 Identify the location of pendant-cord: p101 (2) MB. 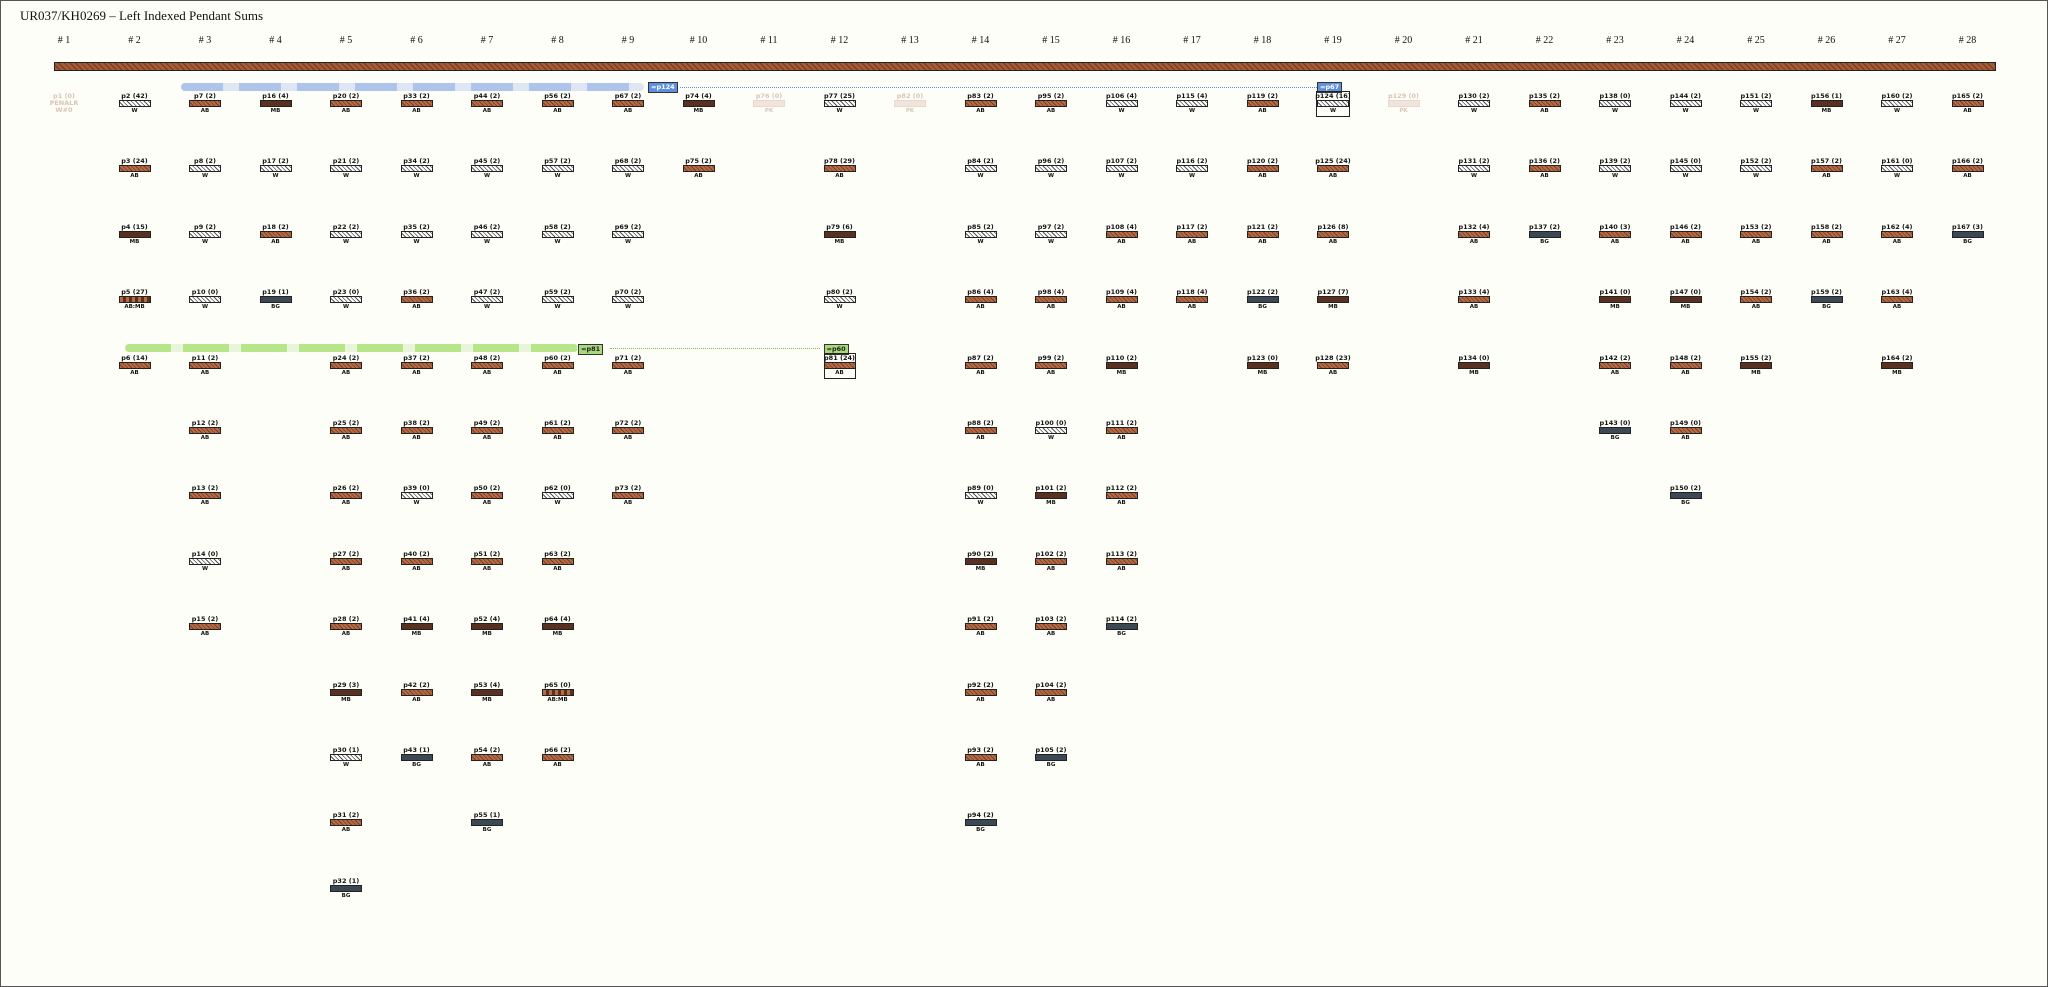
(1051, 496).